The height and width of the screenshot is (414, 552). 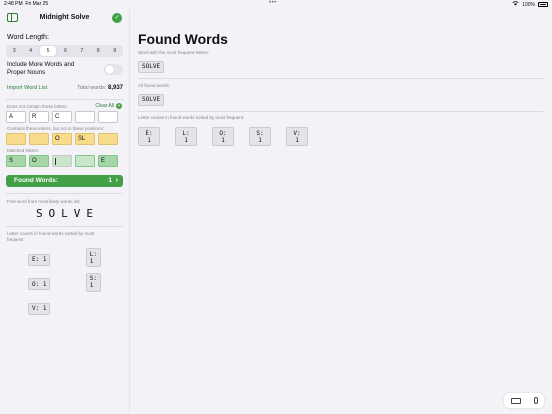 I want to click on length-option: 8, so click(x=98, y=51).